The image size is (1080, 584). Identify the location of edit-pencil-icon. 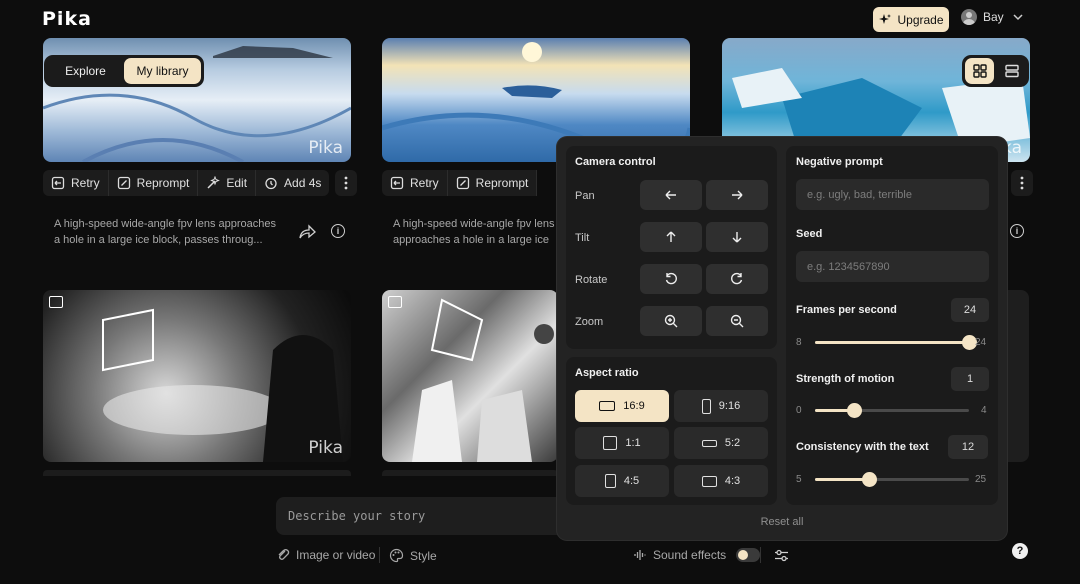
(462, 183).